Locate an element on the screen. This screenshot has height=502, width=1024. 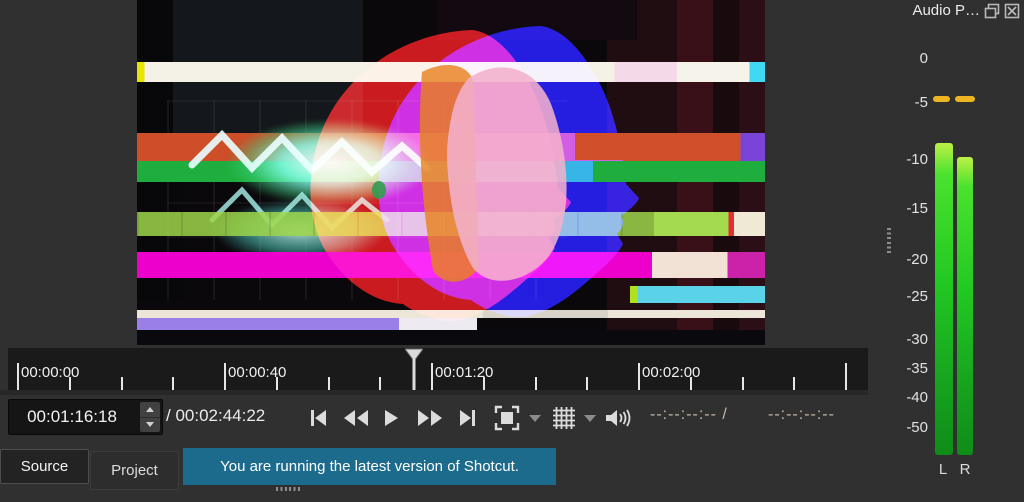
play-button is located at coordinates (391, 418).